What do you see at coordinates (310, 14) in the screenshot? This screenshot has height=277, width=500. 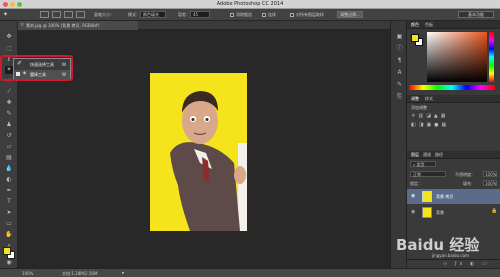 I see `sample-all-label: 对所有图层取样` at bounding box center [310, 14].